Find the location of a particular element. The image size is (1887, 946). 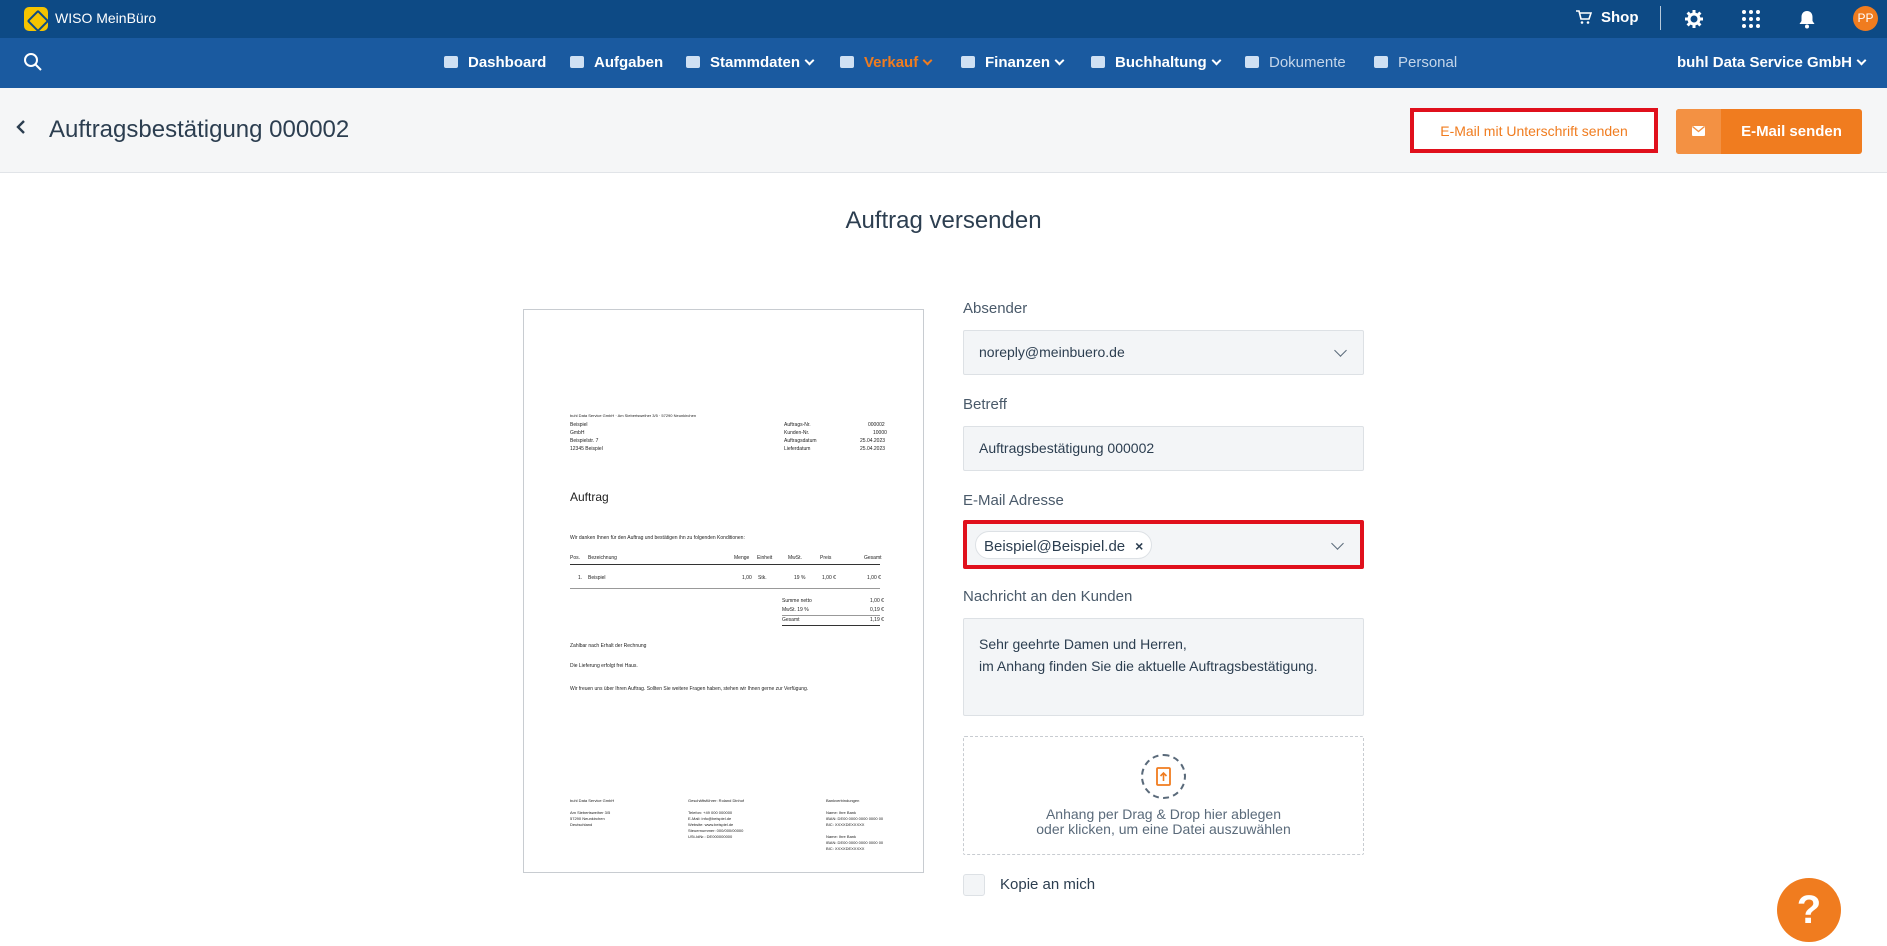

preview-meta-label: Auftragsdatum is located at coordinates (800, 441).